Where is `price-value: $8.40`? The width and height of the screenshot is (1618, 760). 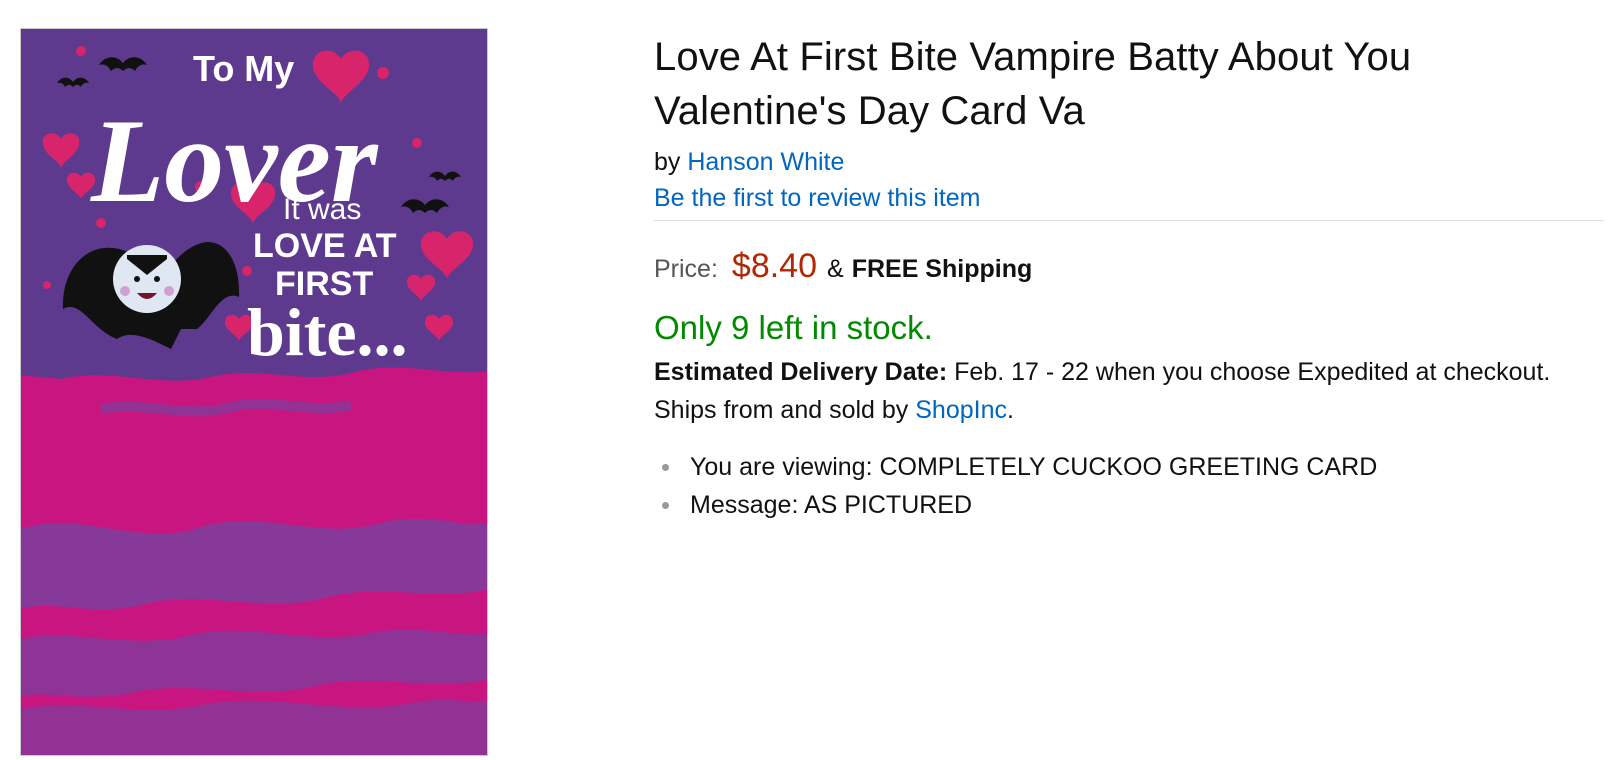 price-value: $8.40 is located at coordinates (774, 266).